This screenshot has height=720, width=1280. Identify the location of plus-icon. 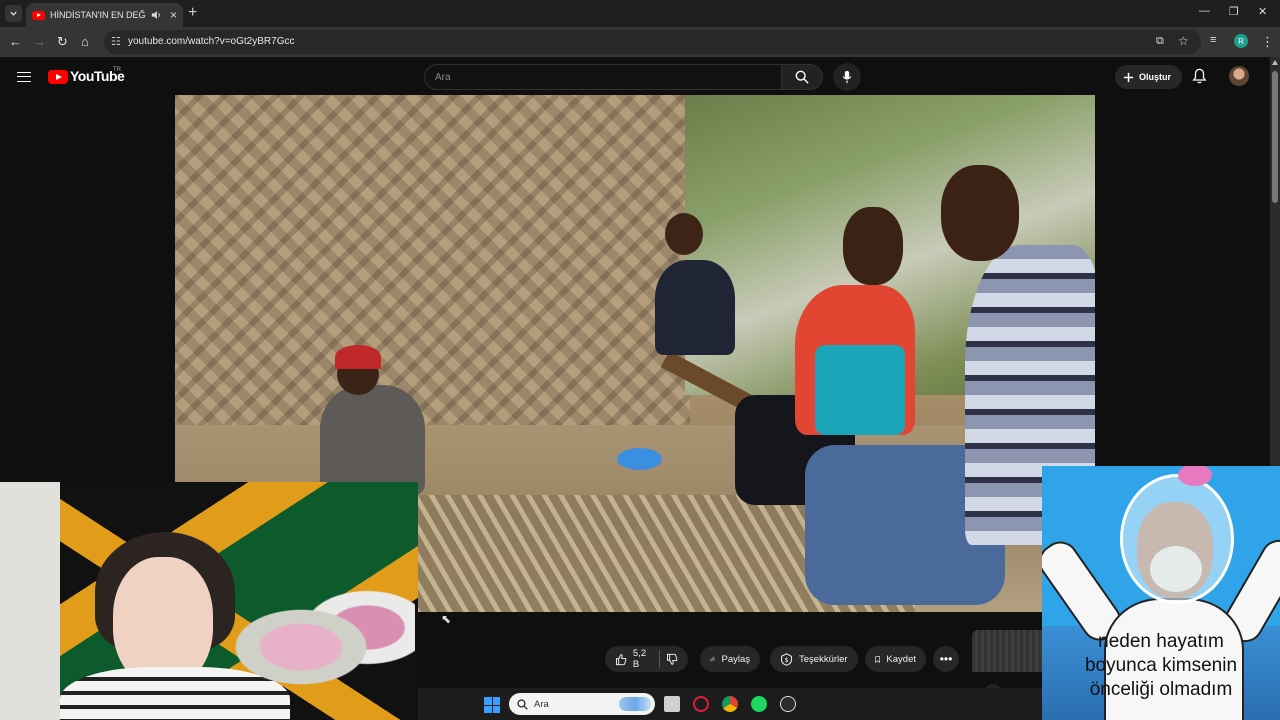
(1128, 77).